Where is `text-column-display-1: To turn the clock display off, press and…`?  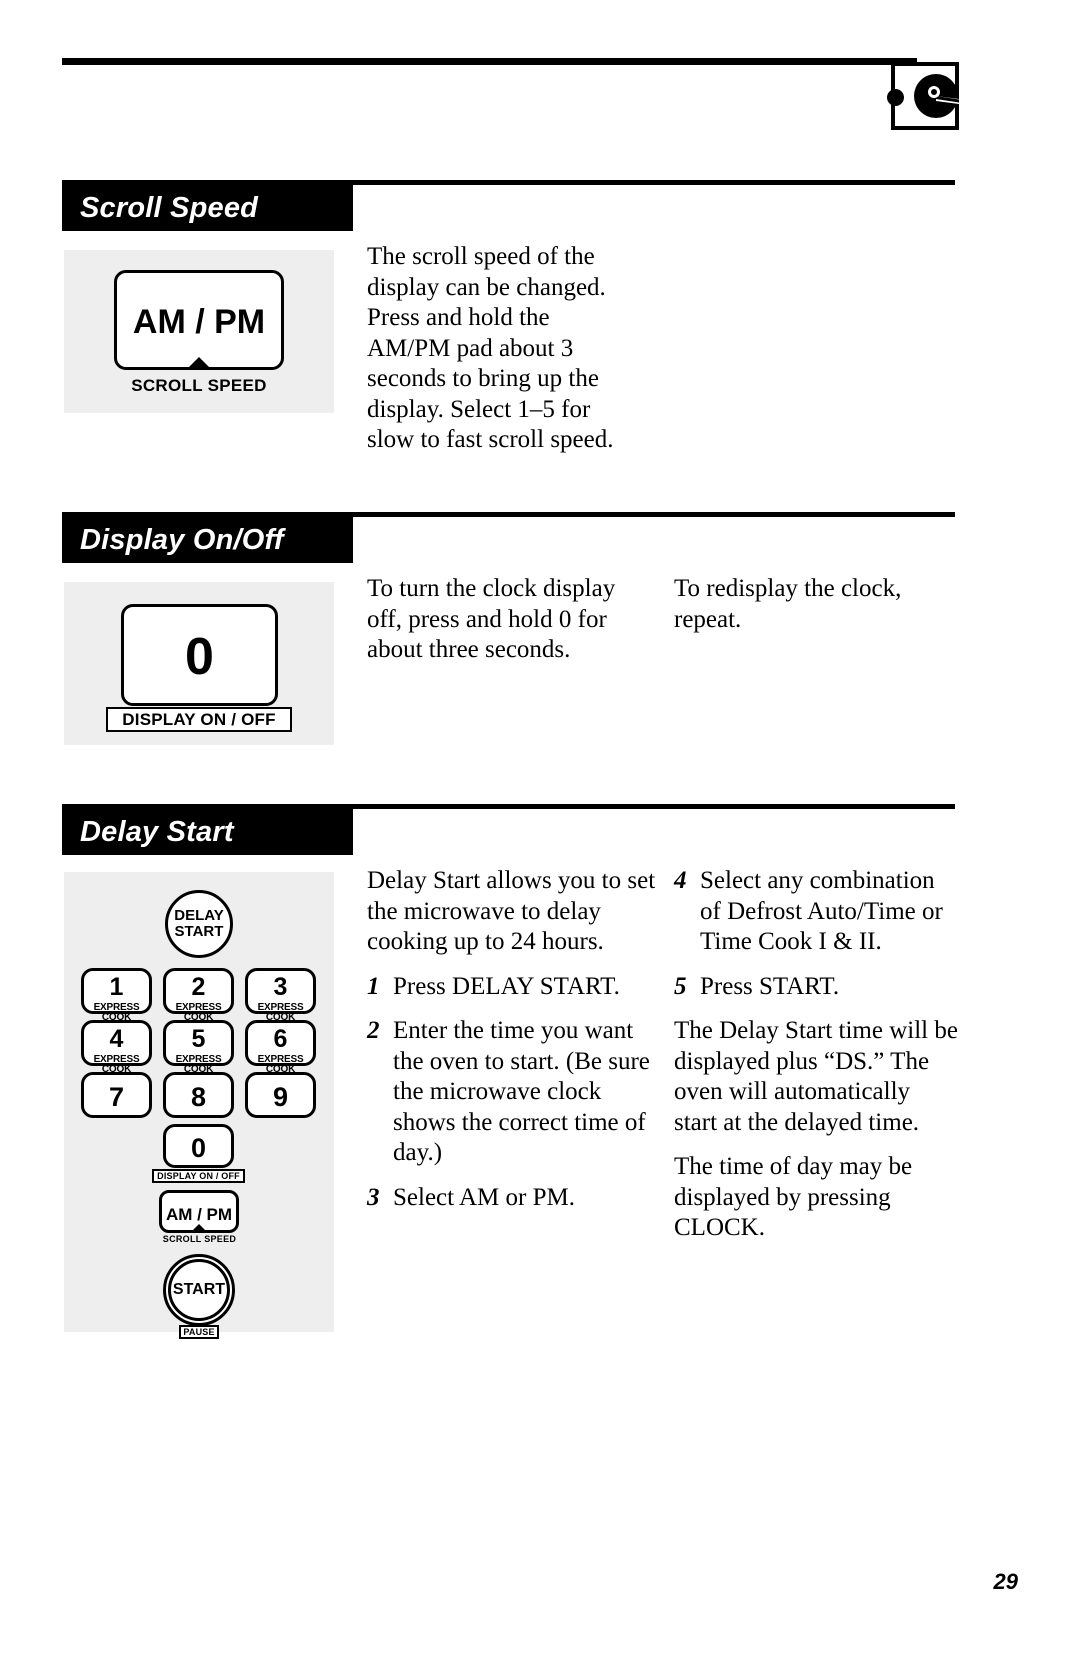
text-column-display-1: To turn the clock display off, press and… is located at coordinates (504, 627).